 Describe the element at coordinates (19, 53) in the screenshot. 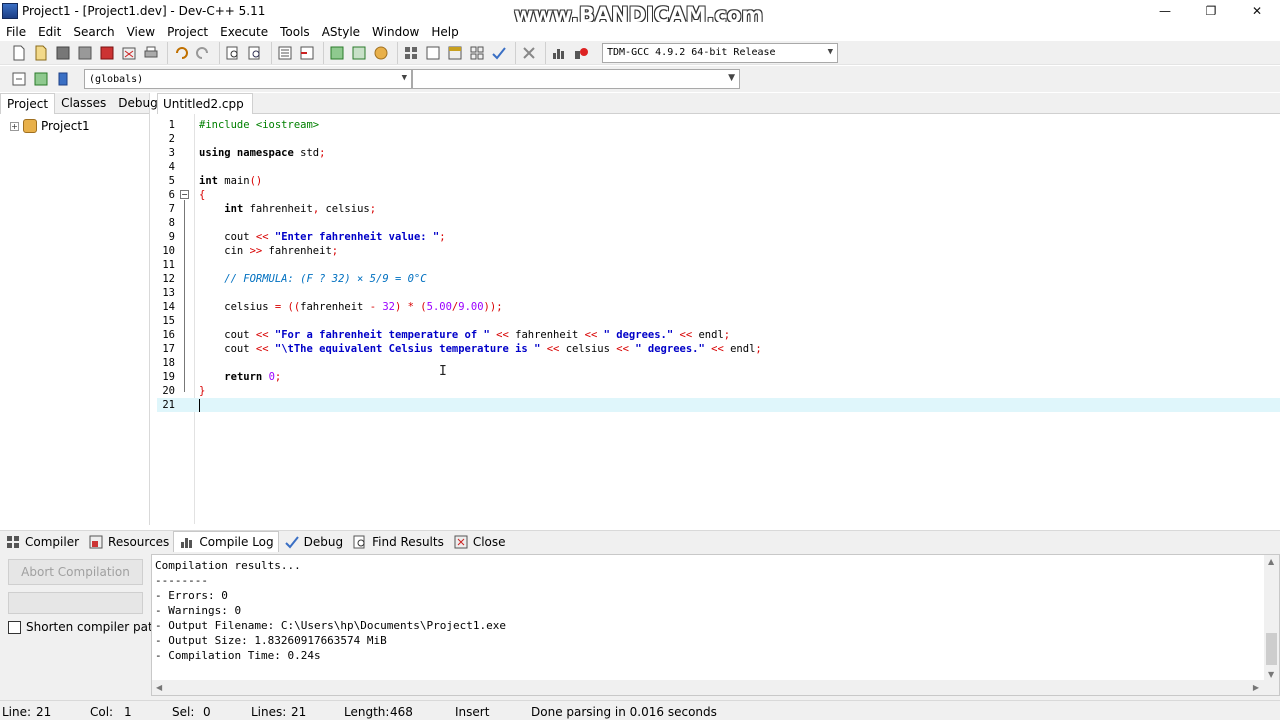

I see `new-file-icon` at that location.